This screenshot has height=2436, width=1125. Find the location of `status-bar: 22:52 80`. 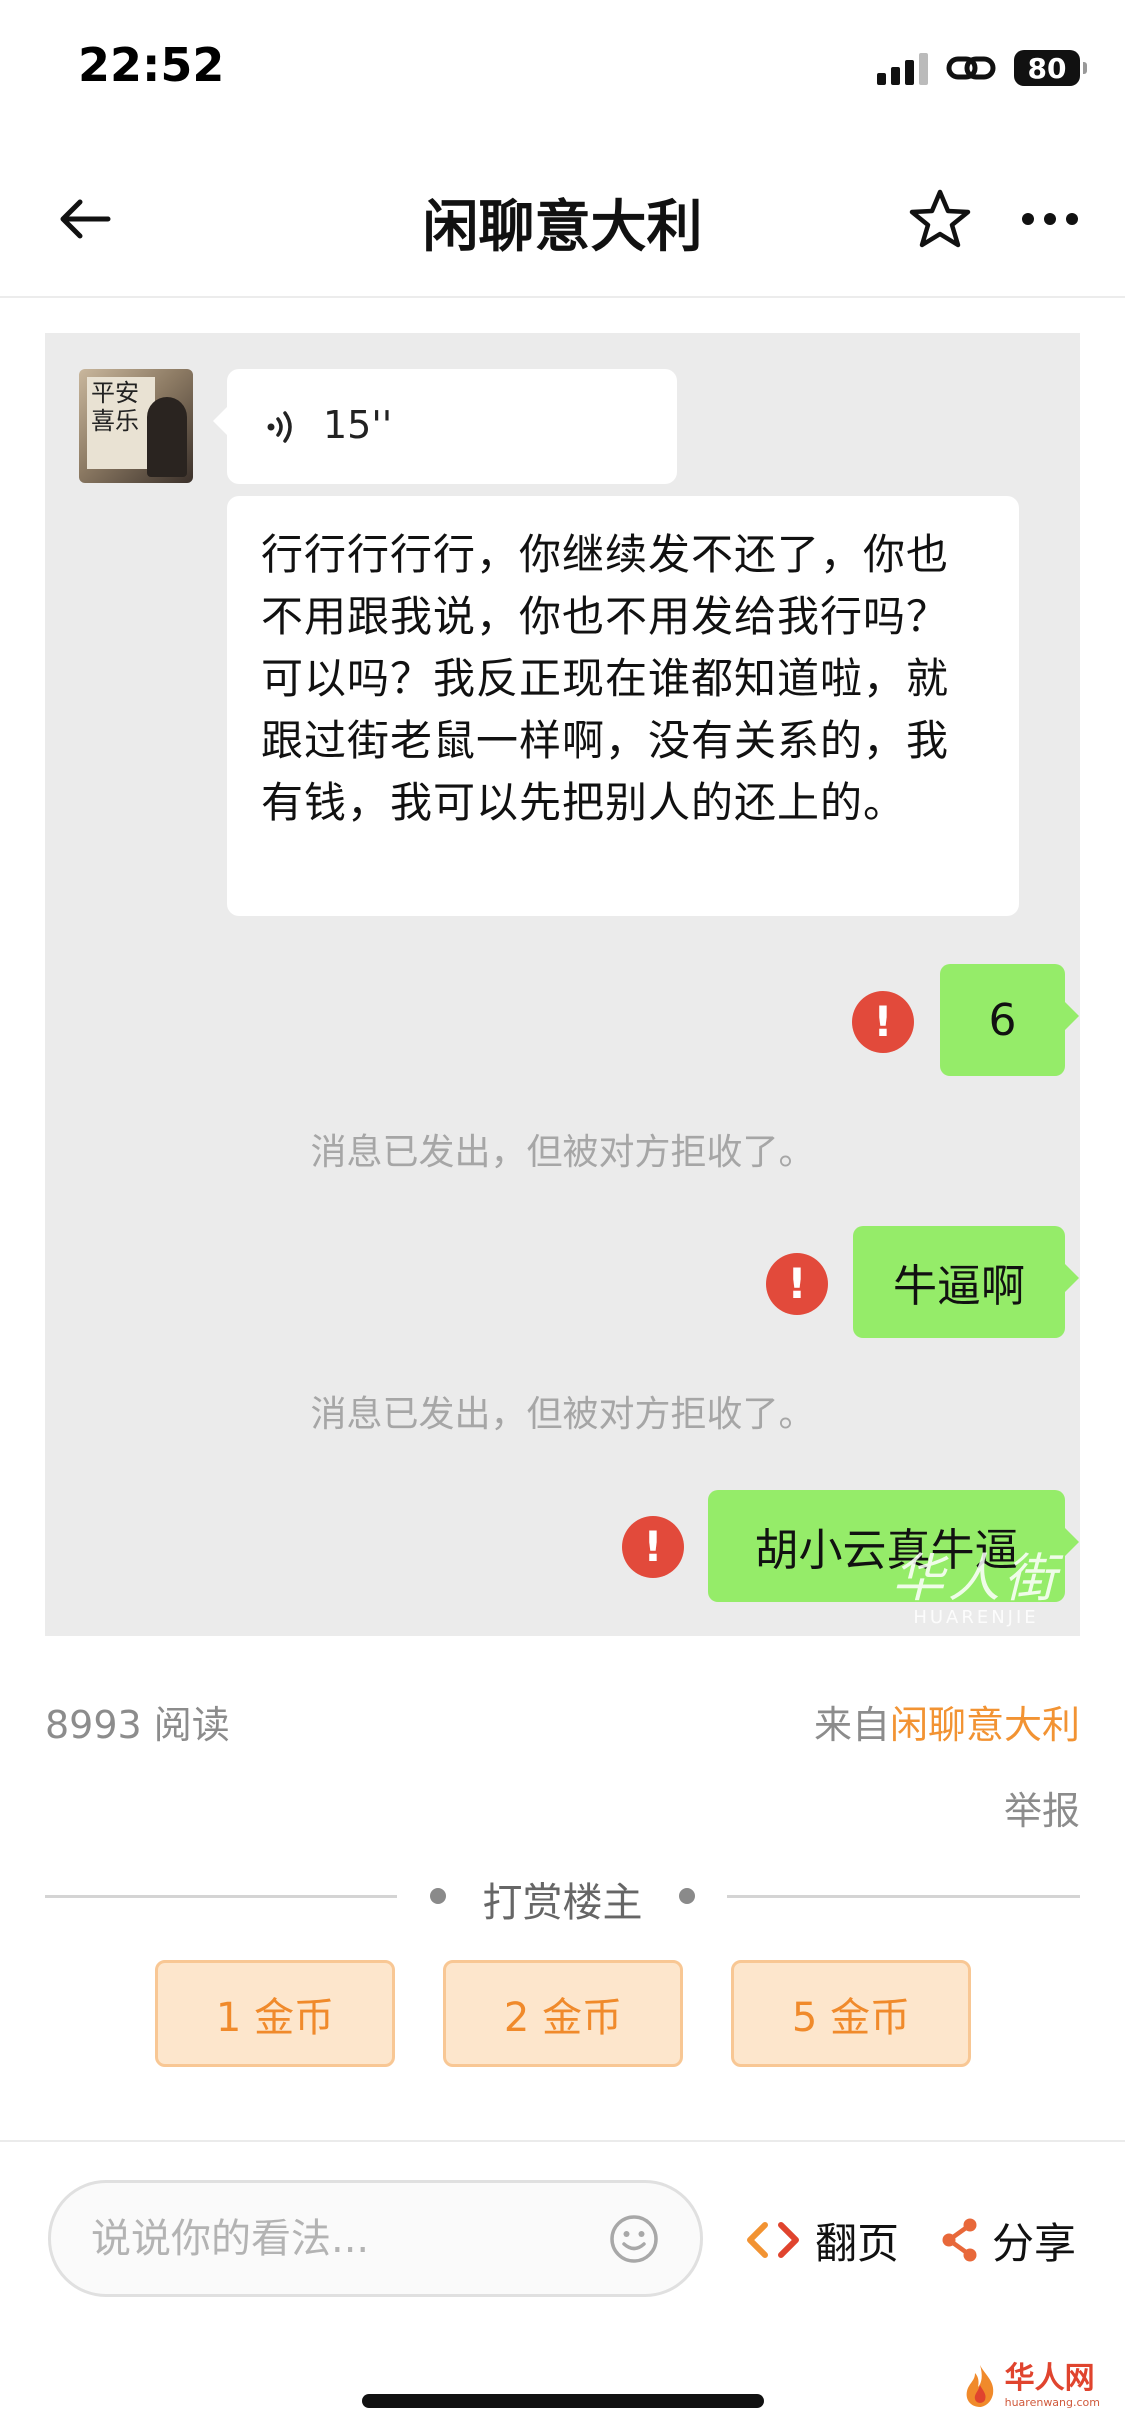

status-bar: 22:52 80 is located at coordinates (562, 70).